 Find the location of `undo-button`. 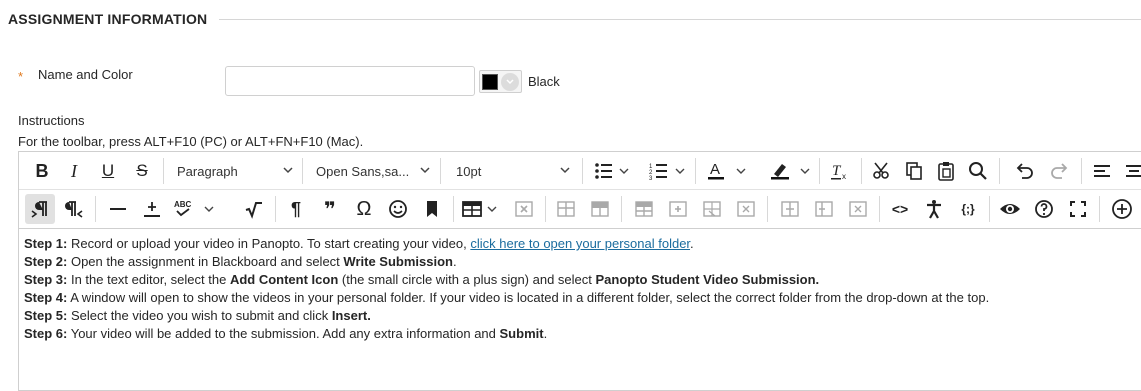

undo-button is located at coordinates (1024, 171).